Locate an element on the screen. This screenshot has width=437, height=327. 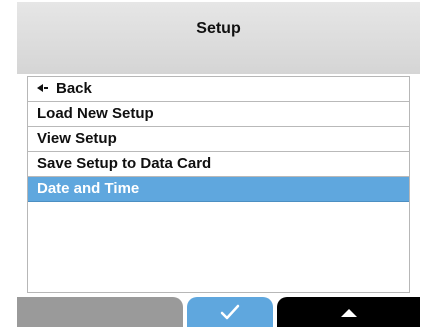
up-arrow-icon is located at coordinates (349, 313).